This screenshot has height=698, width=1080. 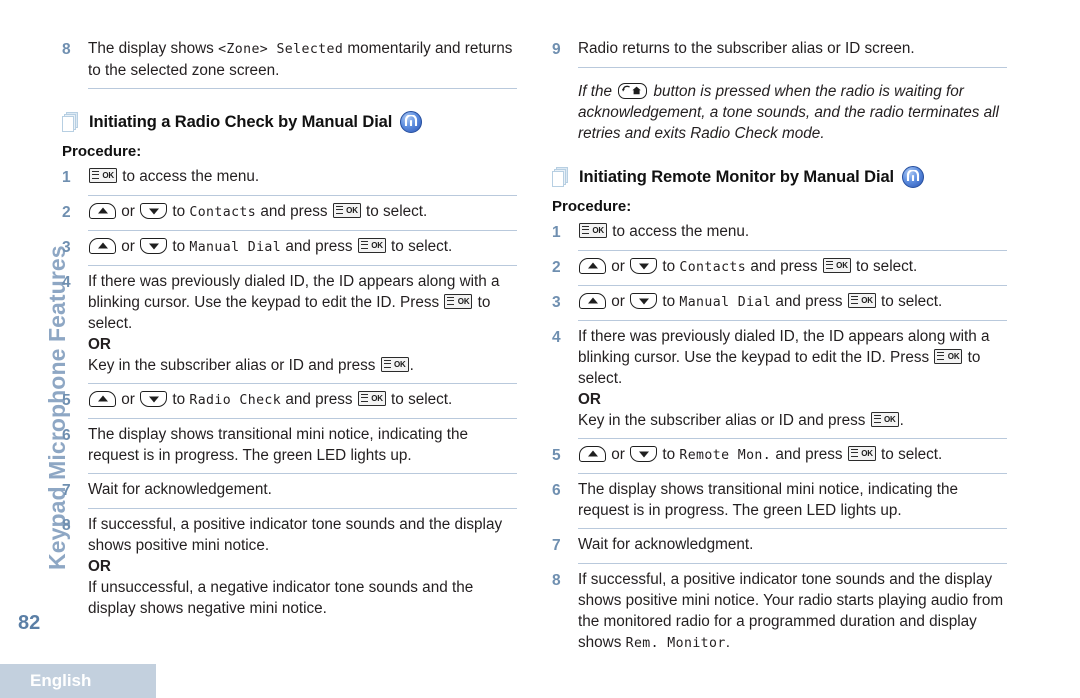 I want to click on section-heading-text: Initiating a Radio Check by Manual Dial, so click(x=241, y=121).